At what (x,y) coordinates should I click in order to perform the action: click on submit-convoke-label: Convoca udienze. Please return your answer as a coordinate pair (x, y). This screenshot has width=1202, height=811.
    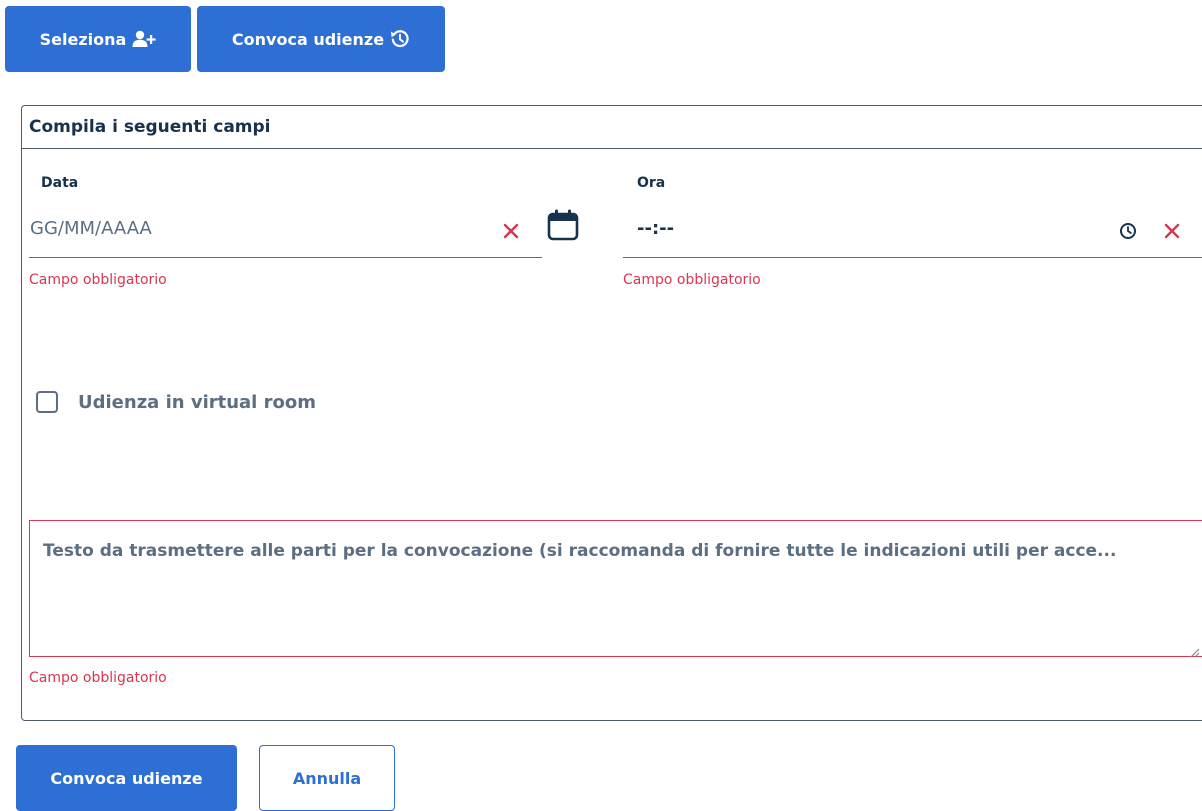
    Looking at the image, I should click on (126, 778).